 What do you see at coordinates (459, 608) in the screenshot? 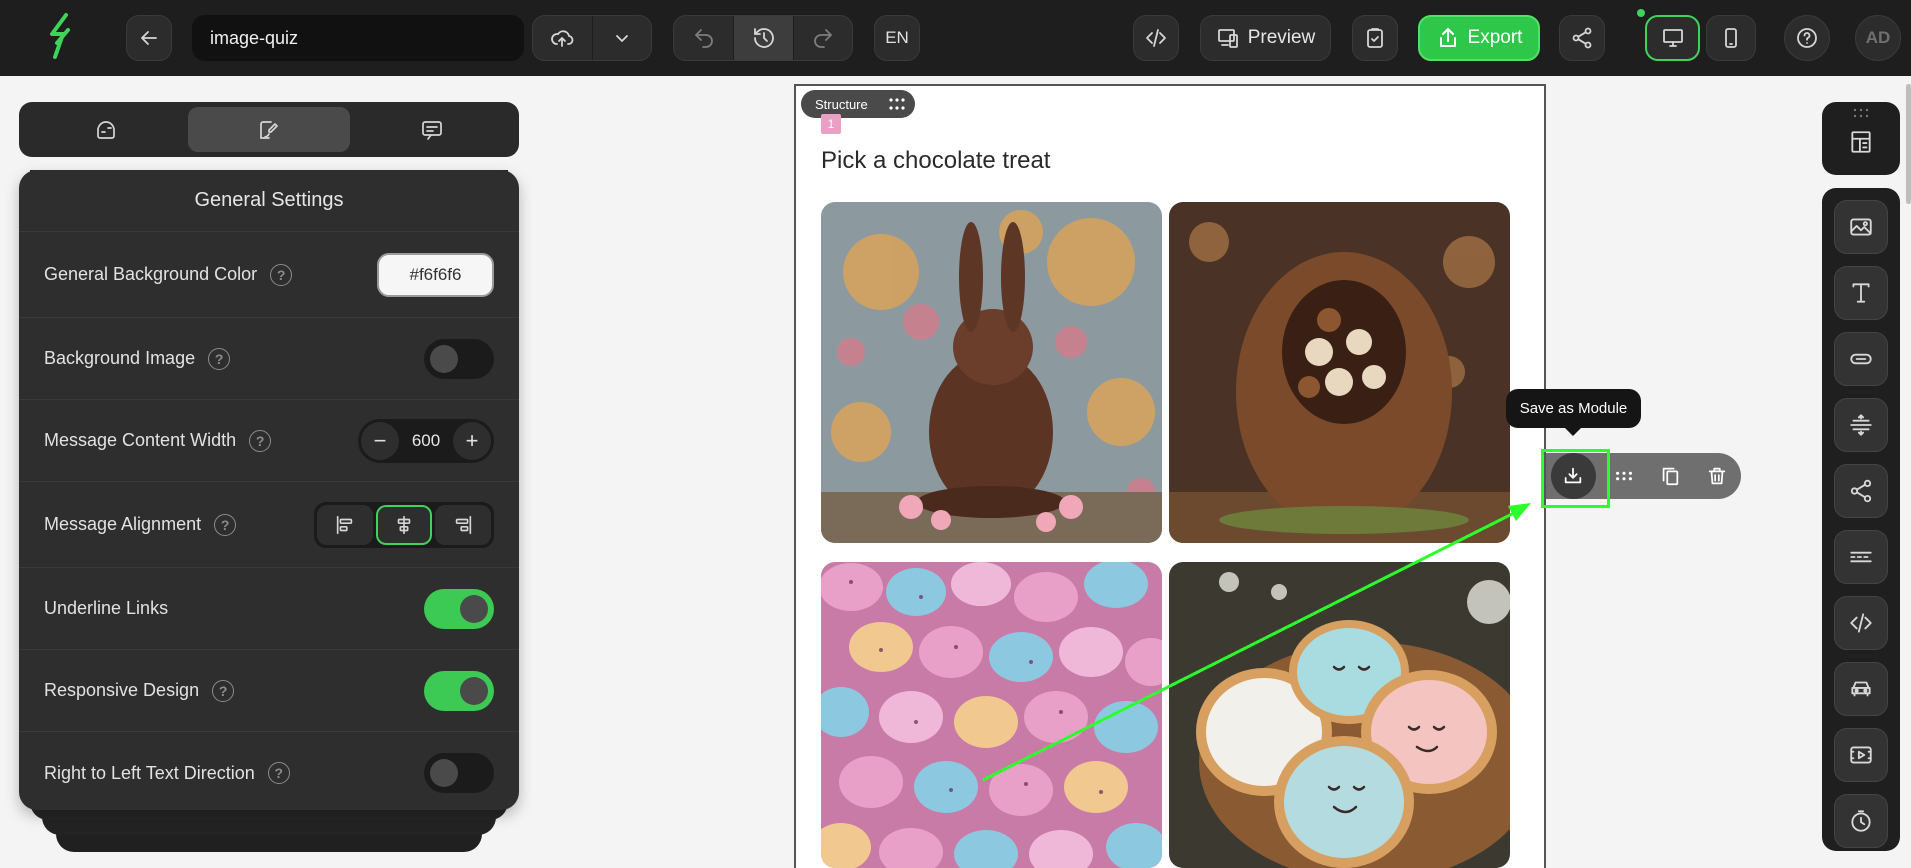
I see `underline-links-toggle` at bounding box center [459, 608].